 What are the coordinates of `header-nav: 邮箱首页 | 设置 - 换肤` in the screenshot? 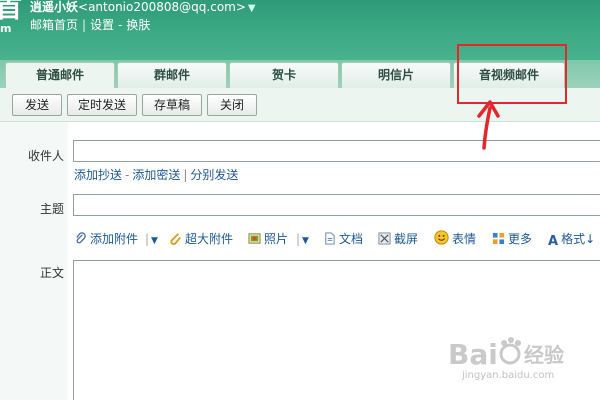 It's located at (90, 24).